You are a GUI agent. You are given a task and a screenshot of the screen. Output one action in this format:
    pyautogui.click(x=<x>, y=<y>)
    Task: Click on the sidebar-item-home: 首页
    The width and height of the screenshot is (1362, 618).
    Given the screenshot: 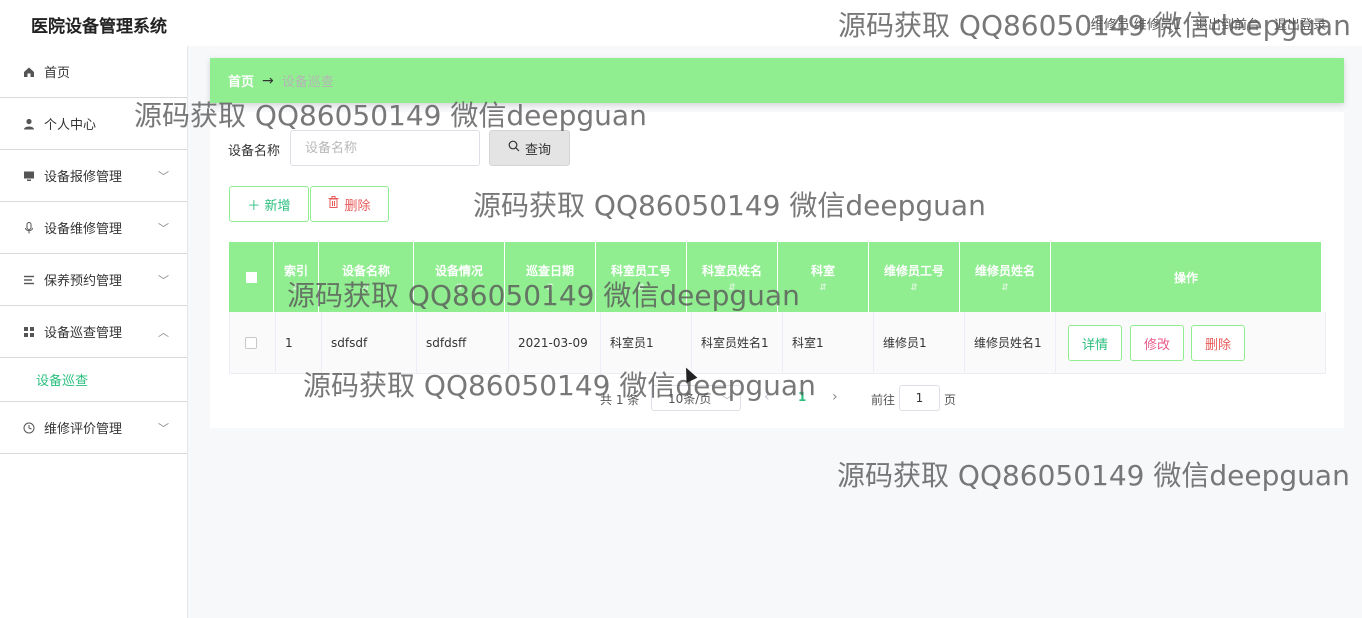 What is the action you would take?
    pyautogui.click(x=93, y=72)
    